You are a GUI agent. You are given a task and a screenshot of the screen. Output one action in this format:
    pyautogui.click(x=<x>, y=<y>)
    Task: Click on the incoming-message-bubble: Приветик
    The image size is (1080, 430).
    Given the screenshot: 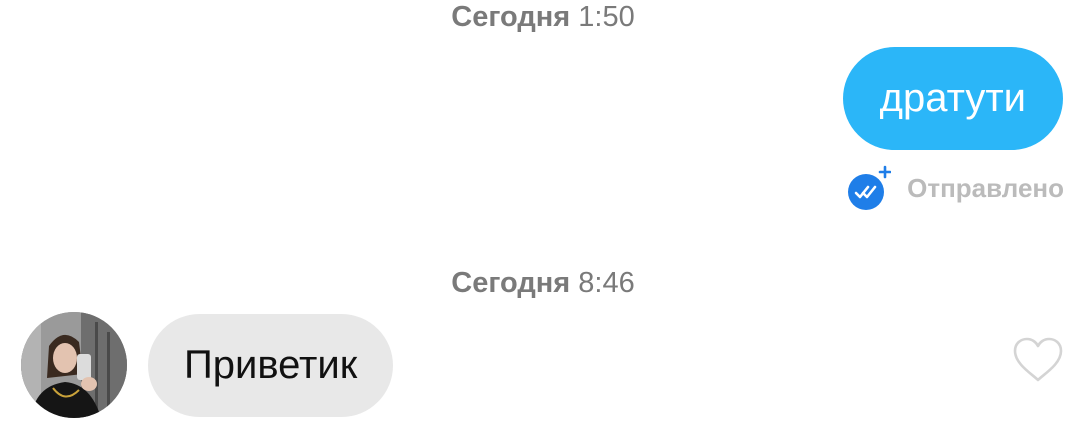 What is the action you would take?
    pyautogui.click(x=271, y=365)
    